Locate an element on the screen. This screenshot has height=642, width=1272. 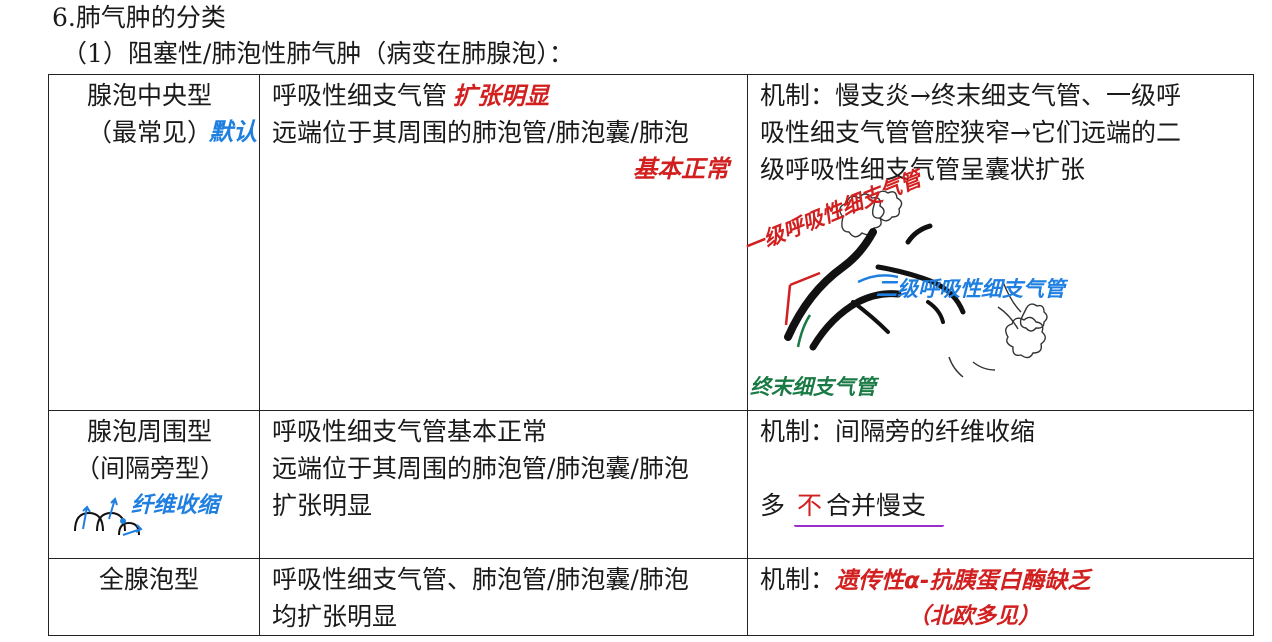
description-cell: 呼吸性细支气管基本正常 远端位于其周围的肺泡管/肺泡囊/肺泡 扩张明显 is located at coordinates (503, 484).